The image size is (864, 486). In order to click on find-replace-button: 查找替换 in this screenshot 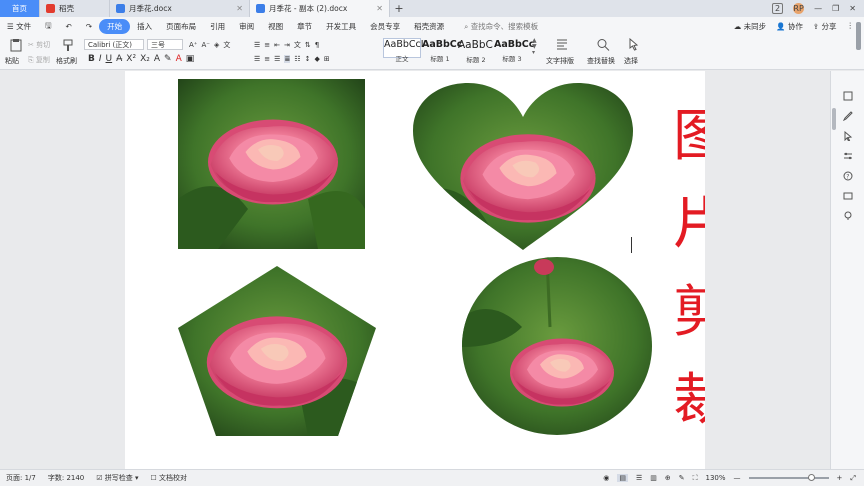, I will do `click(601, 61)`.